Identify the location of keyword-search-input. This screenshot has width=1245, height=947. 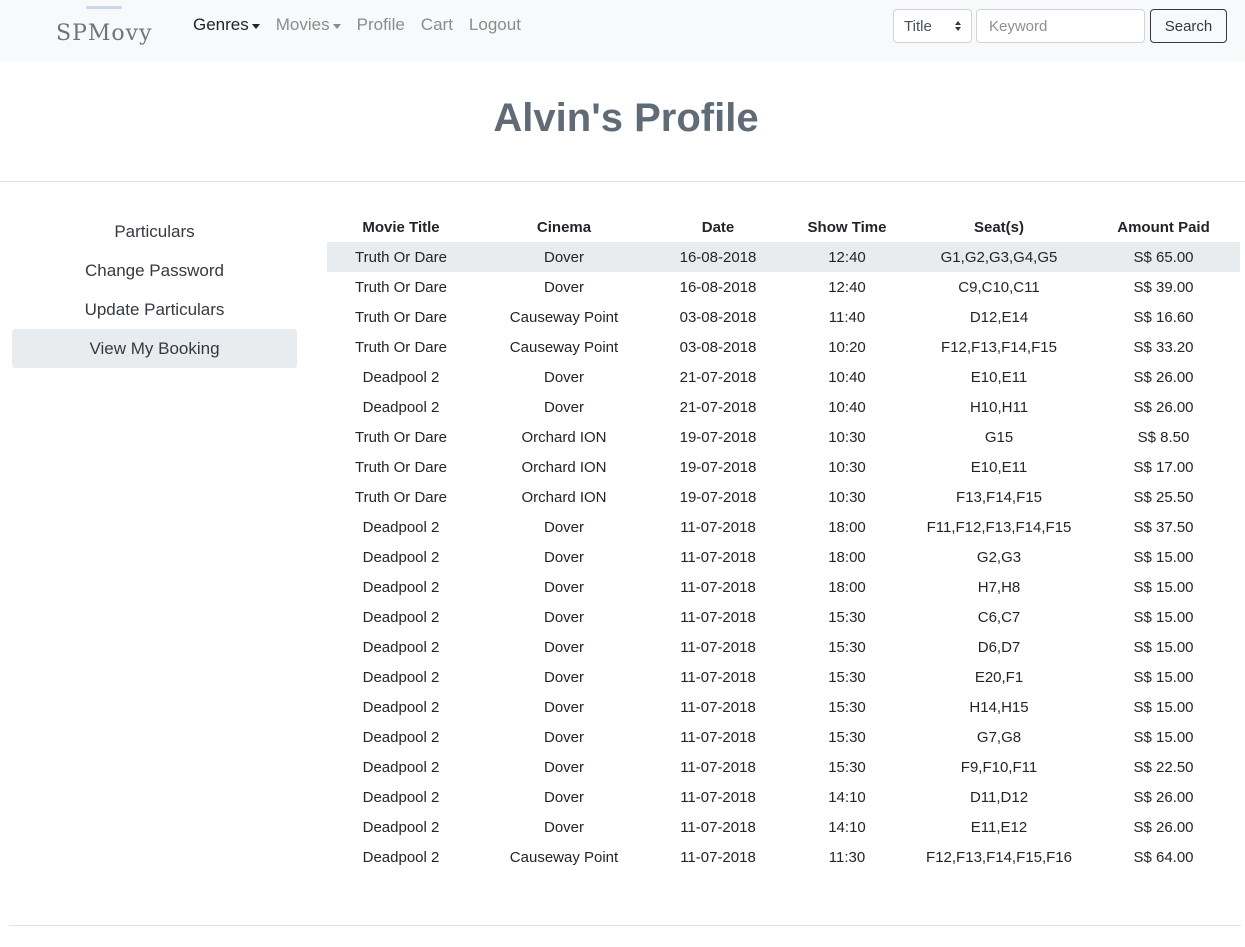
(1060, 26).